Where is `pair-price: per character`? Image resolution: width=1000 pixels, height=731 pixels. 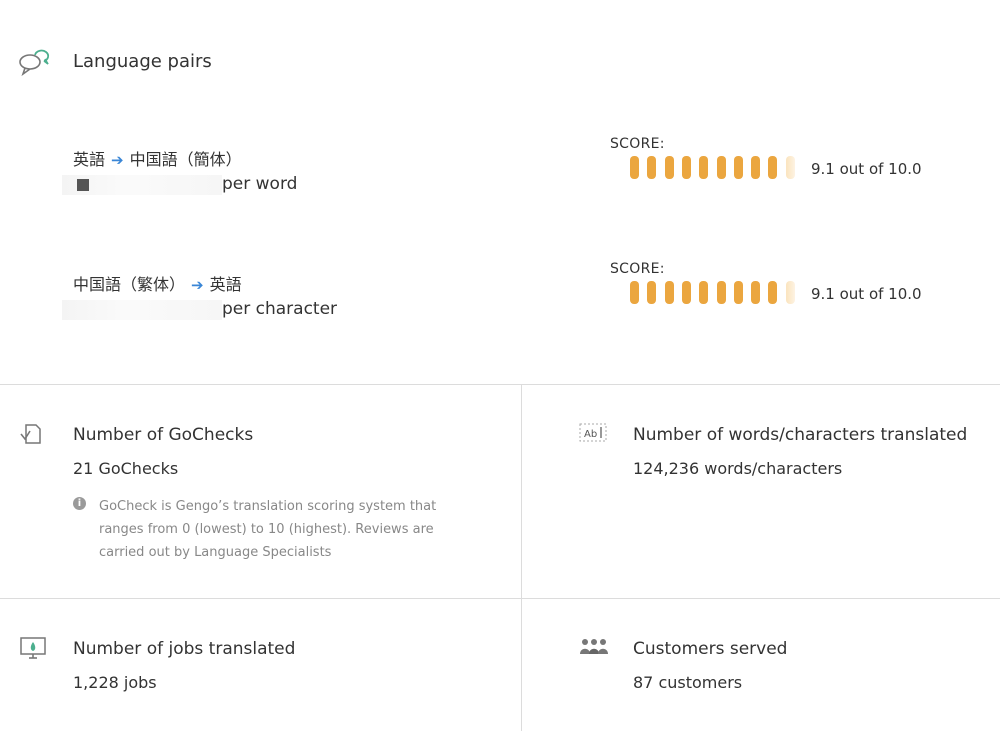
pair-price: per character is located at coordinates (199, 311).